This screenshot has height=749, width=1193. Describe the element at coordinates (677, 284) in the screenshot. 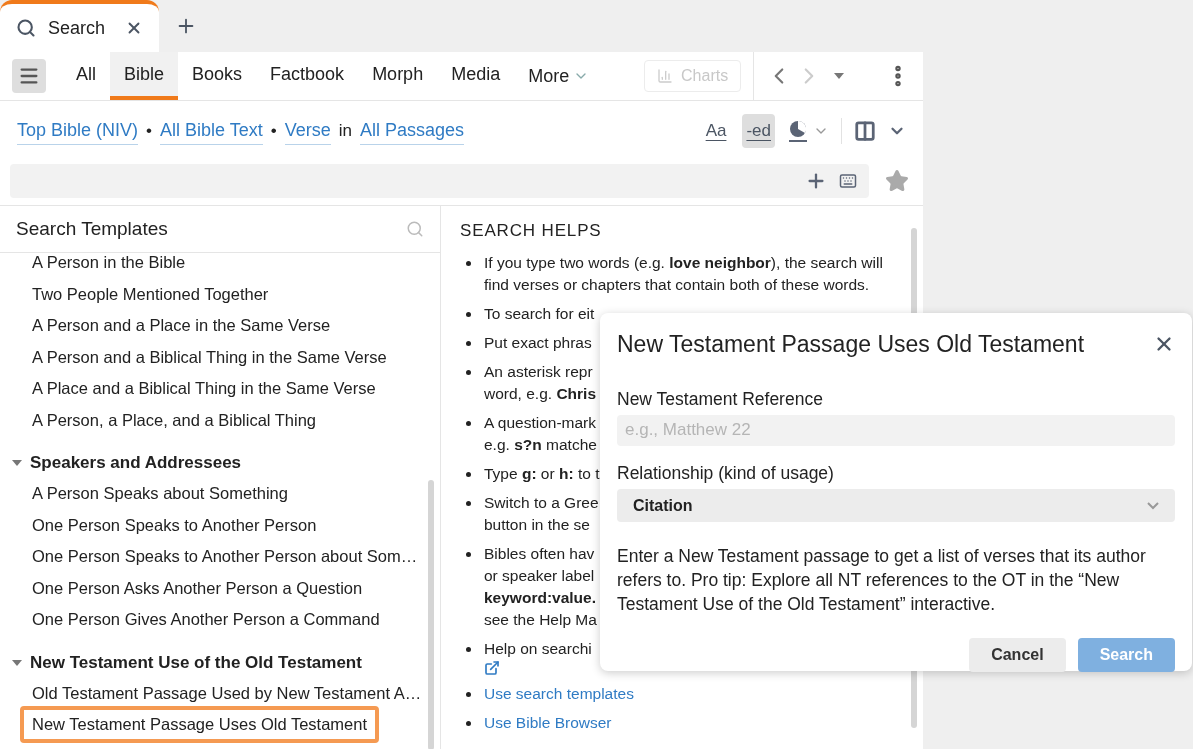

I see `help-text: find verses or chapters that contain both of these words.` at that location.